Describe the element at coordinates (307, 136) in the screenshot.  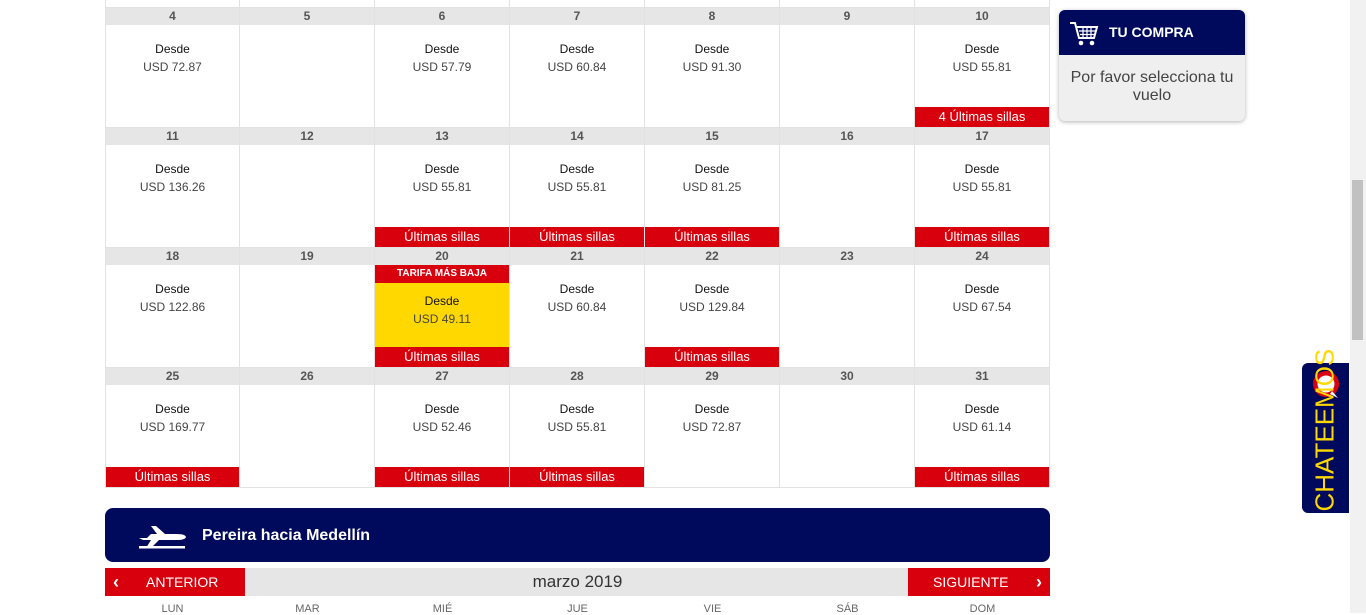
I see `day-number: 12` at that location.